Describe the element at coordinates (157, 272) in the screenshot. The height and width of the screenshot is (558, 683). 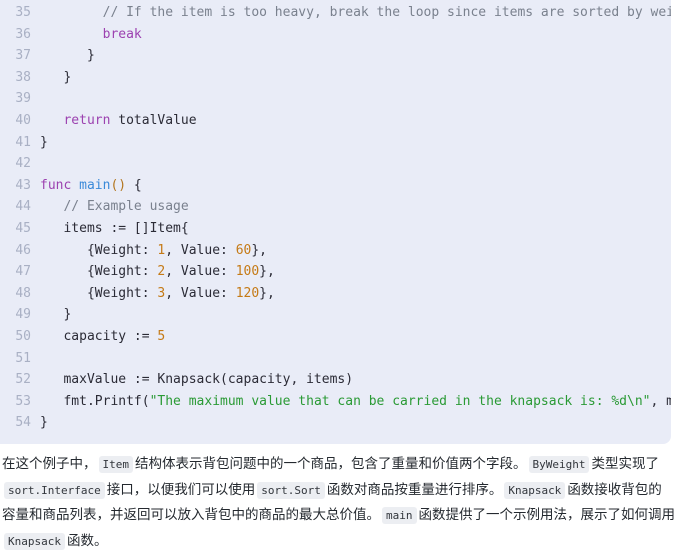
I see `line-content: {Weight: 2, Value: 100},` at that location.